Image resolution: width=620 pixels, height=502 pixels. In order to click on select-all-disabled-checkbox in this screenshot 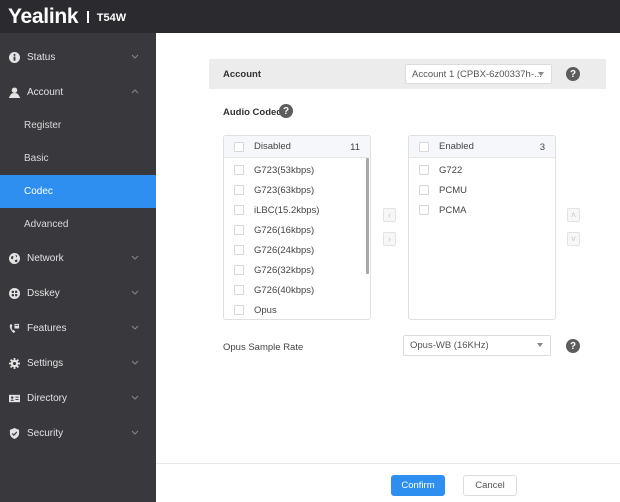, I will do `click(239, 146)`.